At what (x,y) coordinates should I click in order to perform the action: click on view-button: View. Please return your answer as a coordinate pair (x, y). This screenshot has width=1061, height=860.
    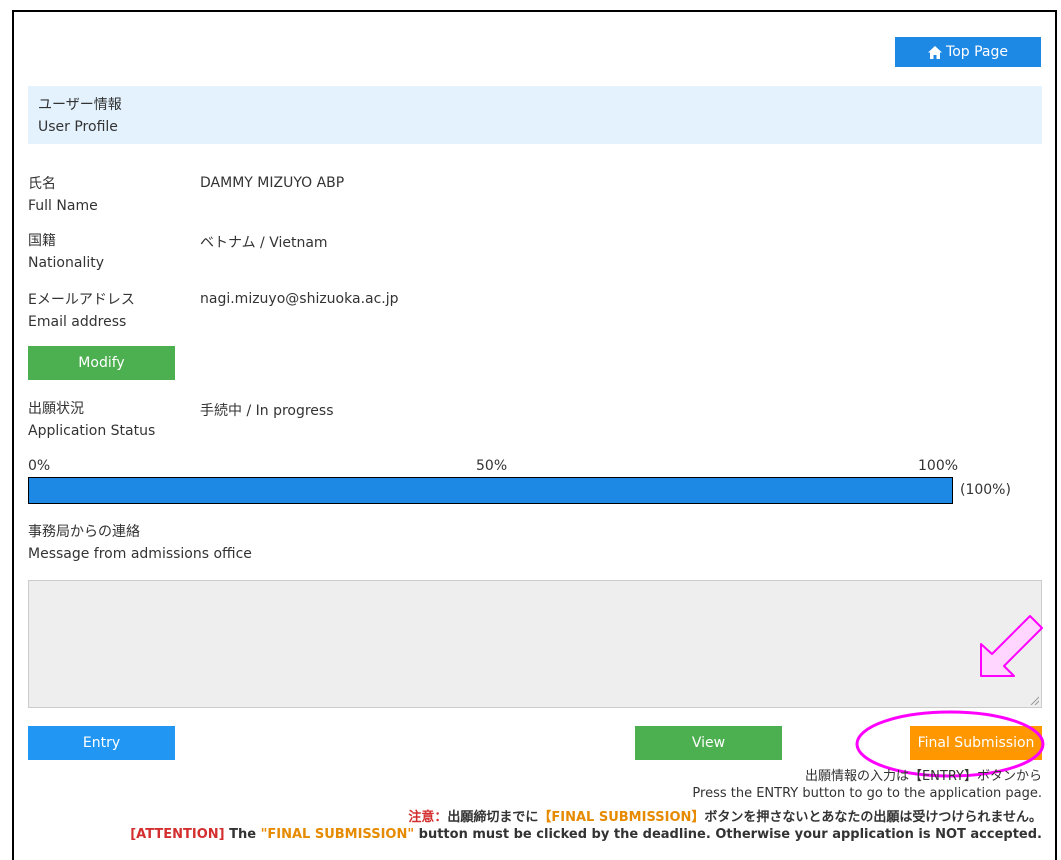
    Looking at the image, I should click on (708, 743).